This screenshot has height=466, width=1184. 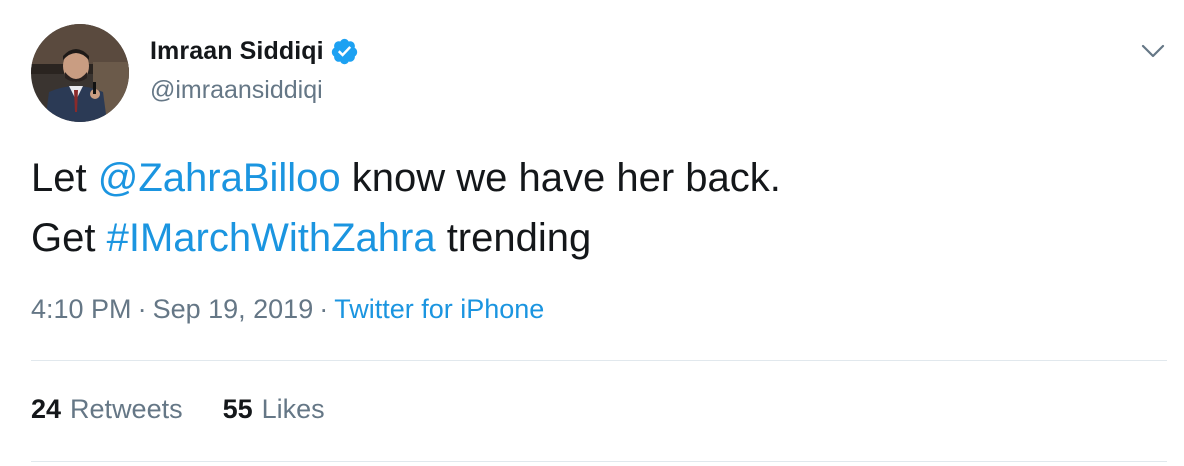 I want to click on tweet-text-segment: know we have her back., so click(x=560, y=178).